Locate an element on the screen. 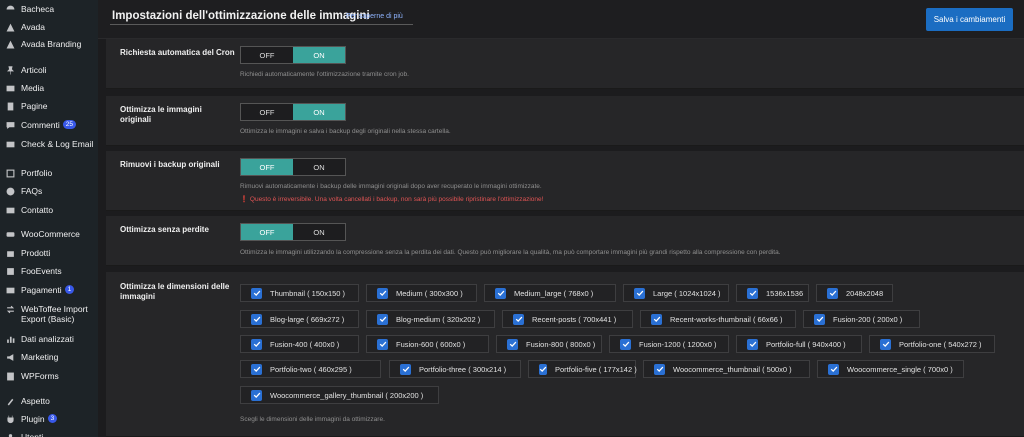 Image resolution: width=1024 pixels, height=437 pixels. image-size-checkbox: Blog-large ( 669x272 ) is located at coordinates (299, 319).